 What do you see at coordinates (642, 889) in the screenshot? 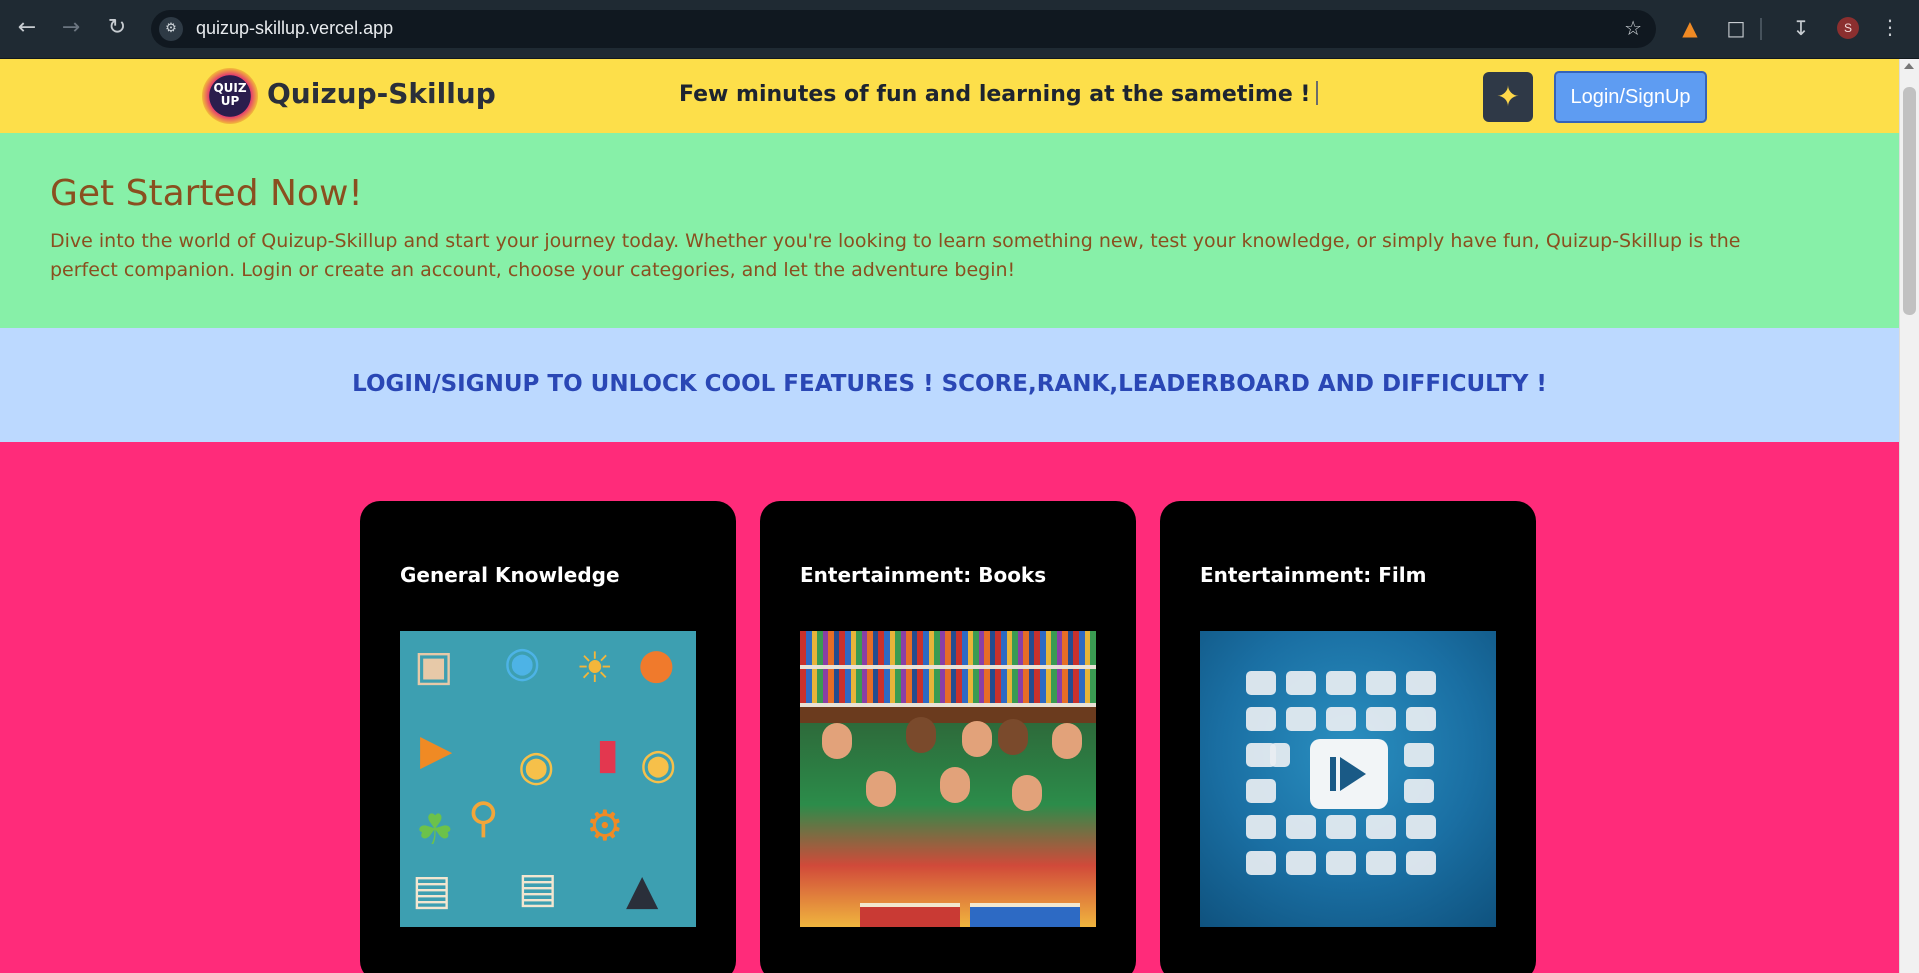
I see `graduation-cap-icon: ▲` at bounding box center [642, 889].